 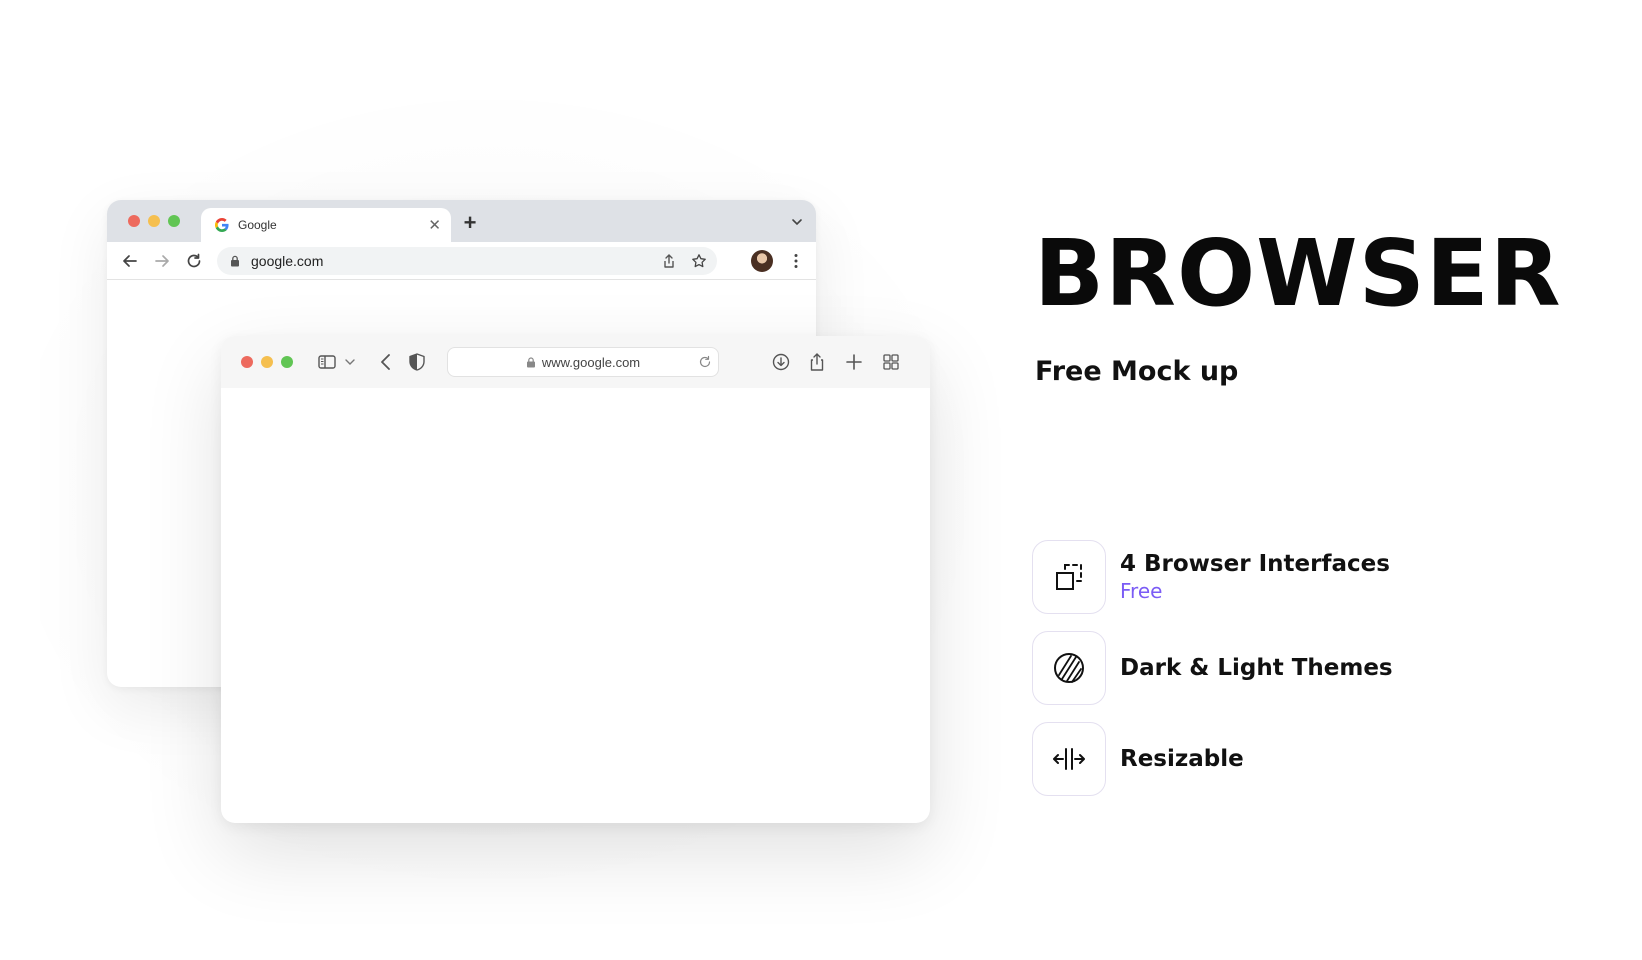 I want to click on back-chevron-icon, so click(x=386, y=362).